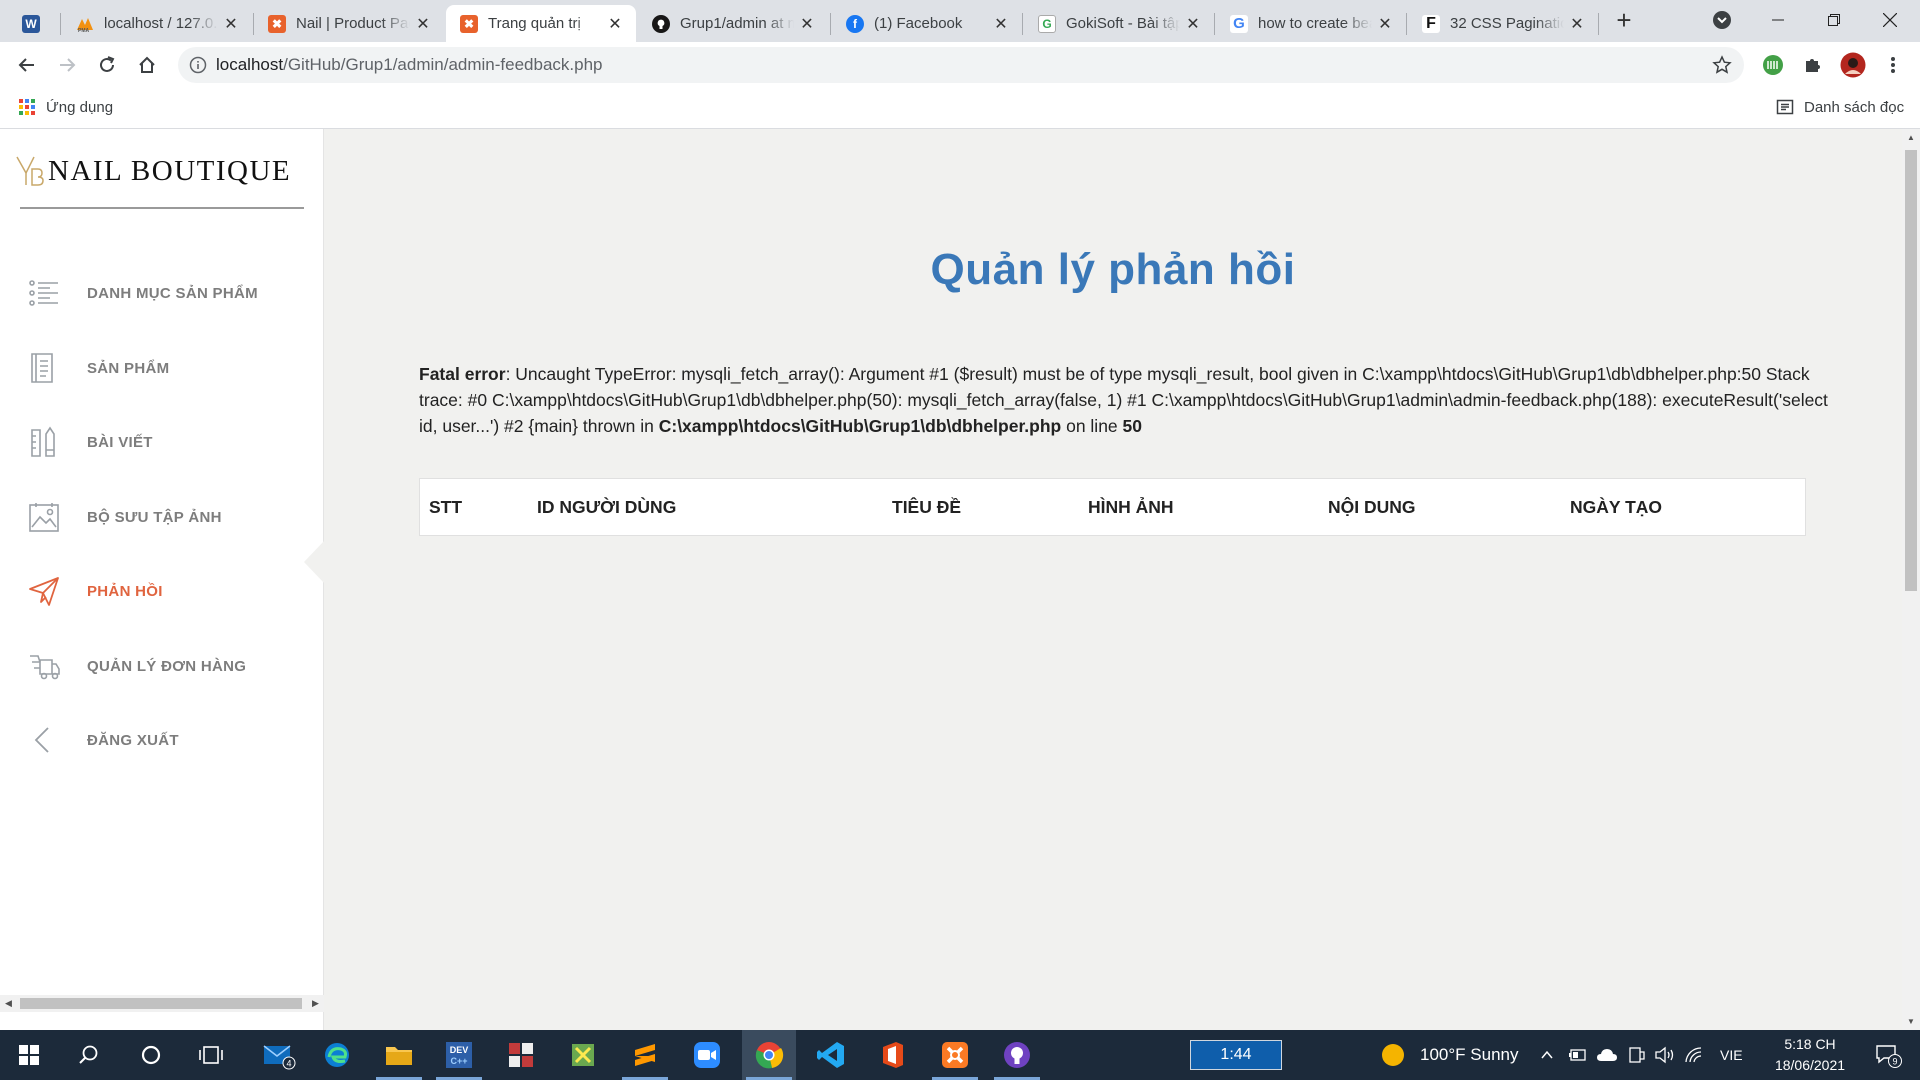 The height and width of the screenshot is (1080, 1920). What do you see at coordinates (1431, 23) in the screenshot?
I see `freefrontend-icon: F` at bounding box center [1431, 23].